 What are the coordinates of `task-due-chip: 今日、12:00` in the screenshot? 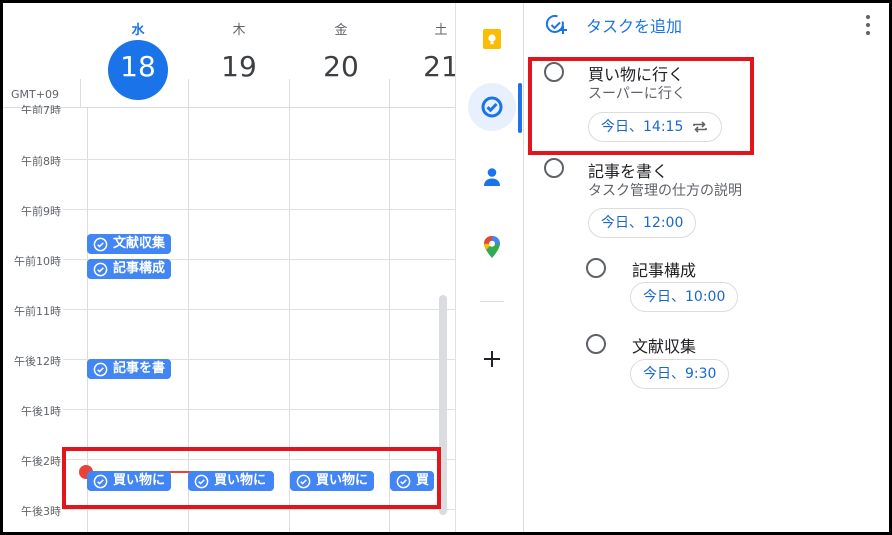 It's located at (642, 223).